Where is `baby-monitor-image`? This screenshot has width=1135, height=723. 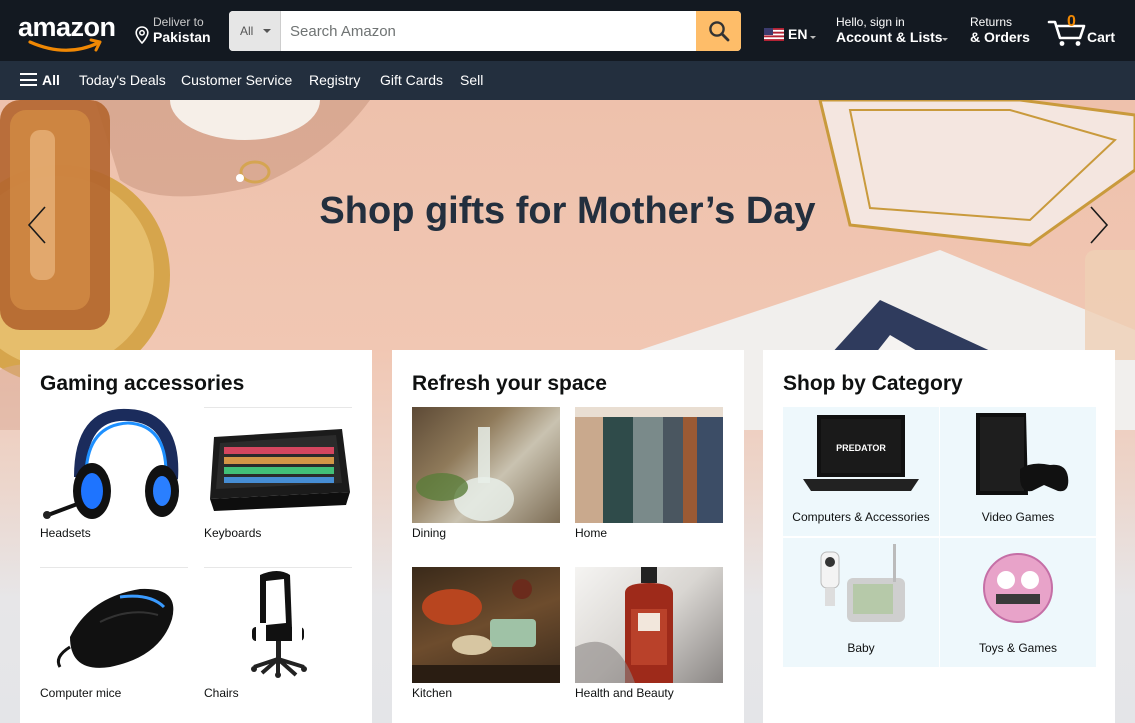 baby-monitor-image is located at coordinates (862, 583).